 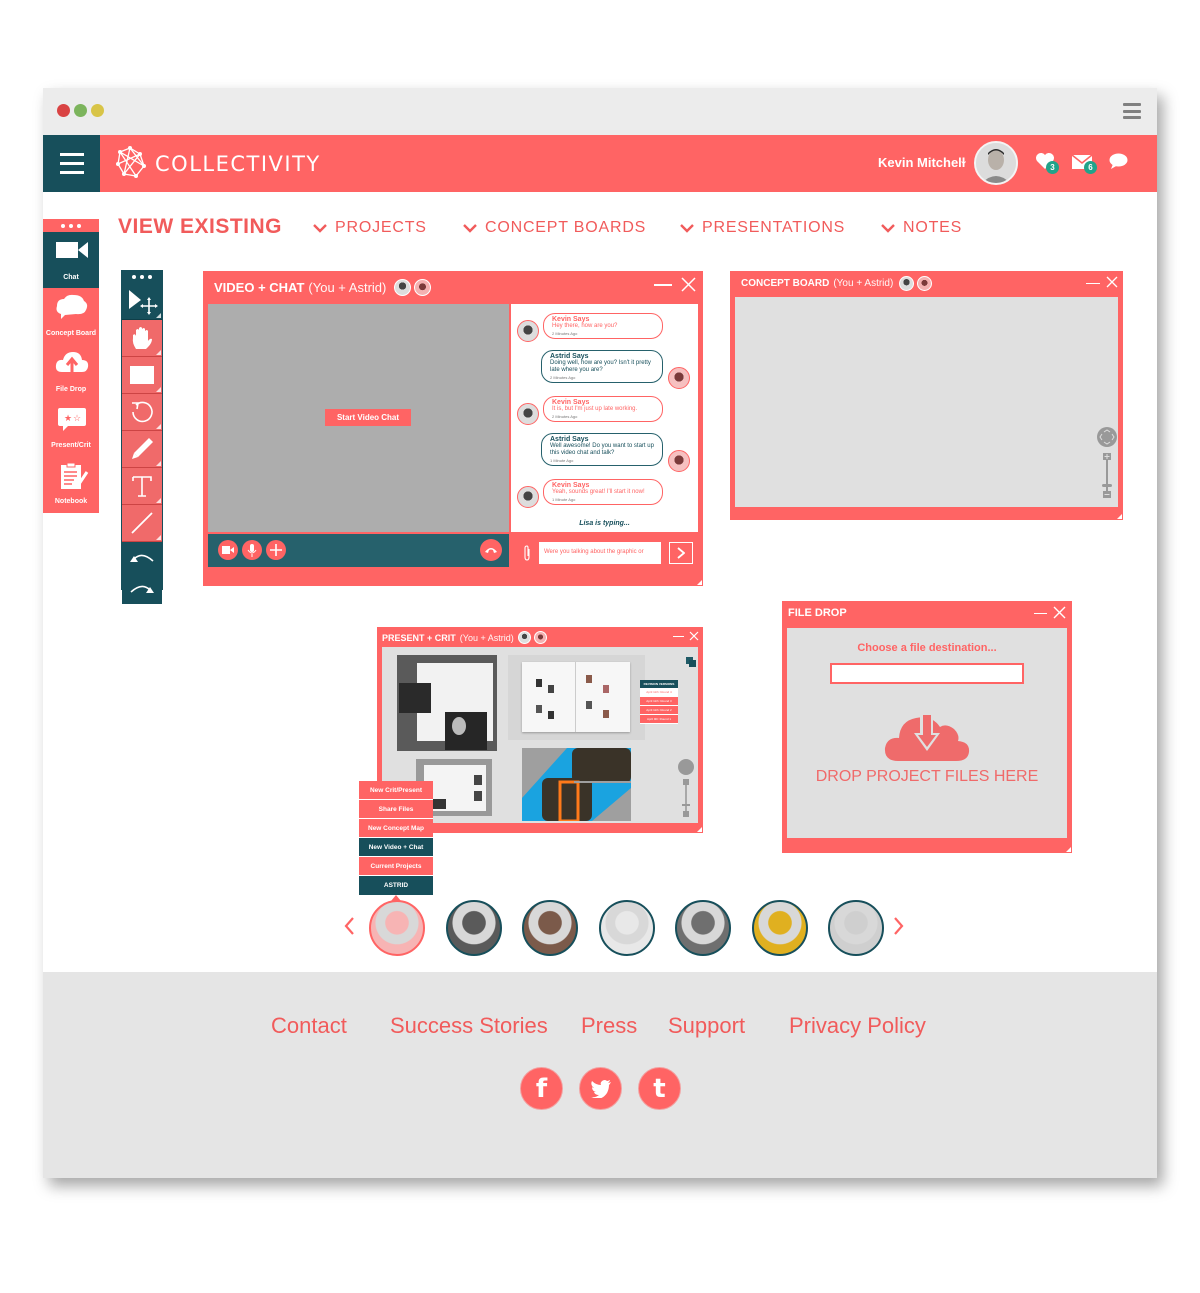 I want to click on sidebar-more-icon, so click(x=71, y=225).